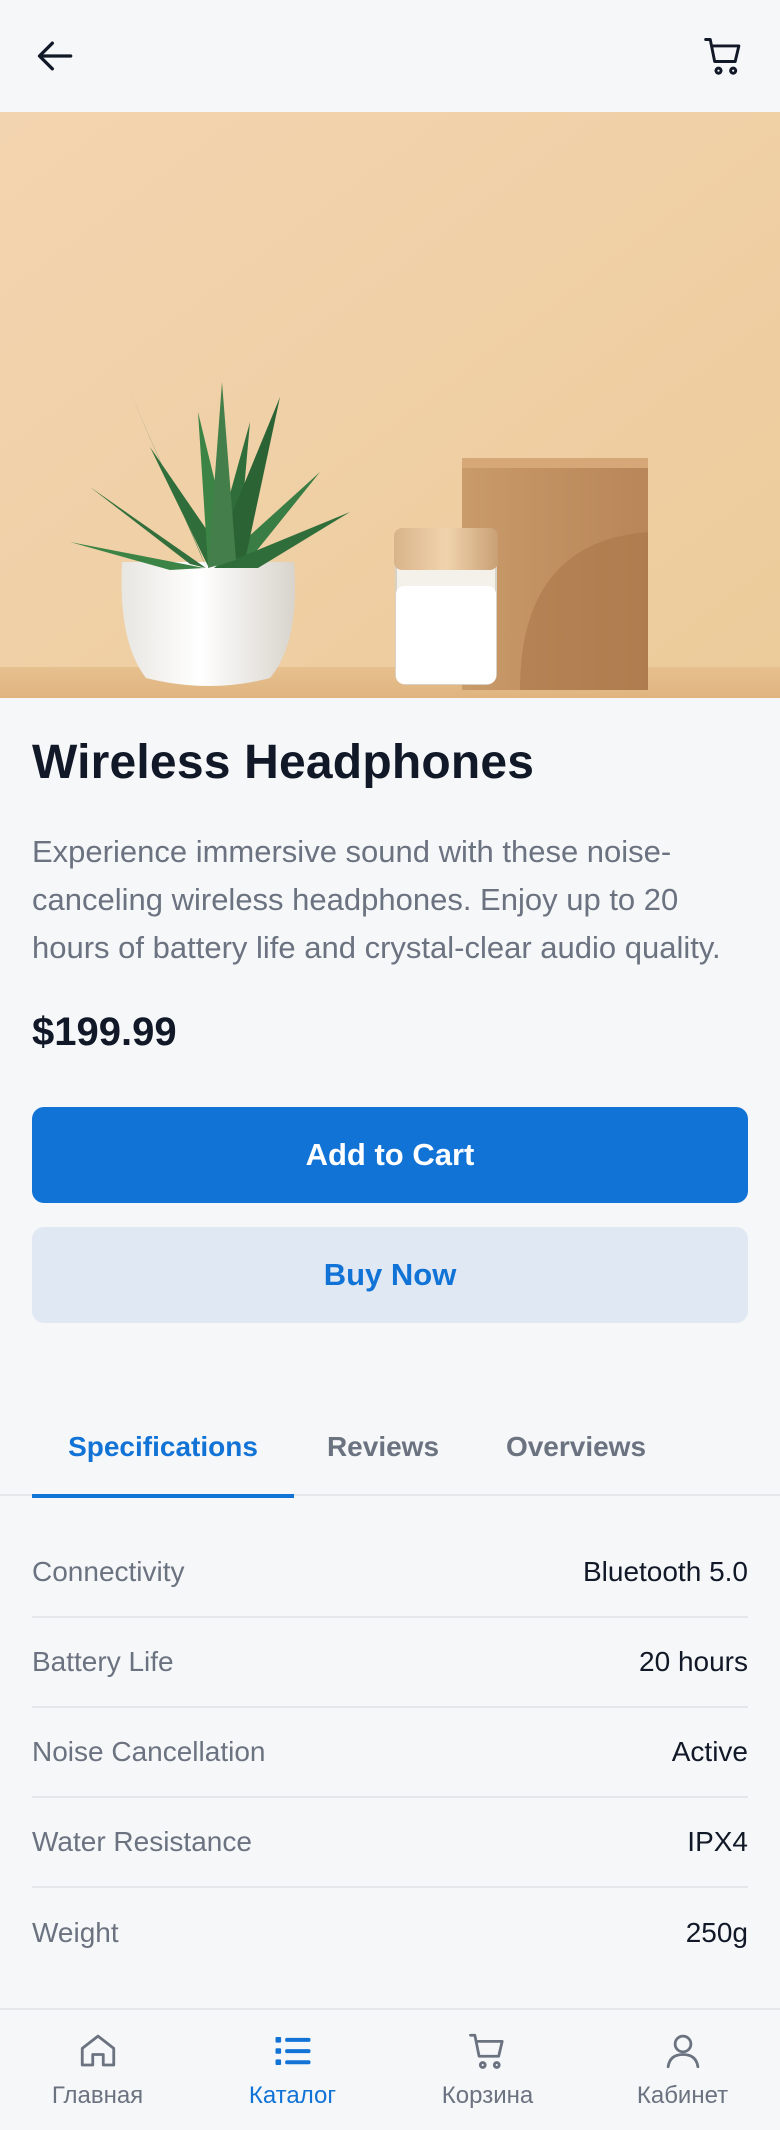 This screenshot has height=2130, width=780. Describe the element at coordinates (390, 1933) in the screenshot. I see `spec-row: Weight 250g` at that location.